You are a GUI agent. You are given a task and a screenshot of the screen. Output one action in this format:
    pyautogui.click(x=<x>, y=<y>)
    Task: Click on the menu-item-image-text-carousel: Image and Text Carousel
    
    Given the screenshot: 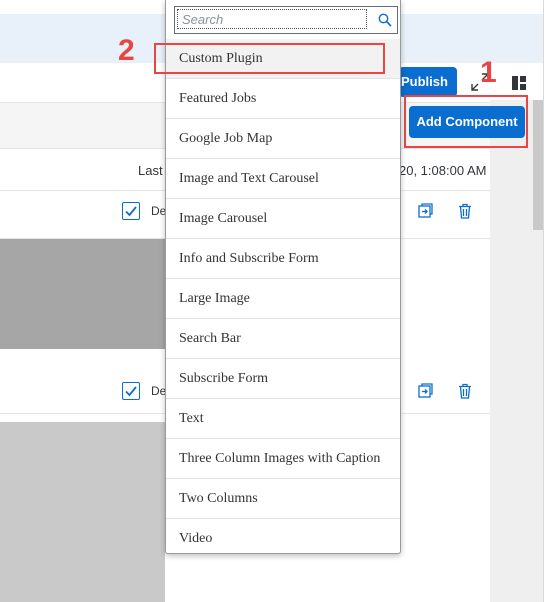 What is the action you would take?
    pyautogui.click(x=283, y=179)
    